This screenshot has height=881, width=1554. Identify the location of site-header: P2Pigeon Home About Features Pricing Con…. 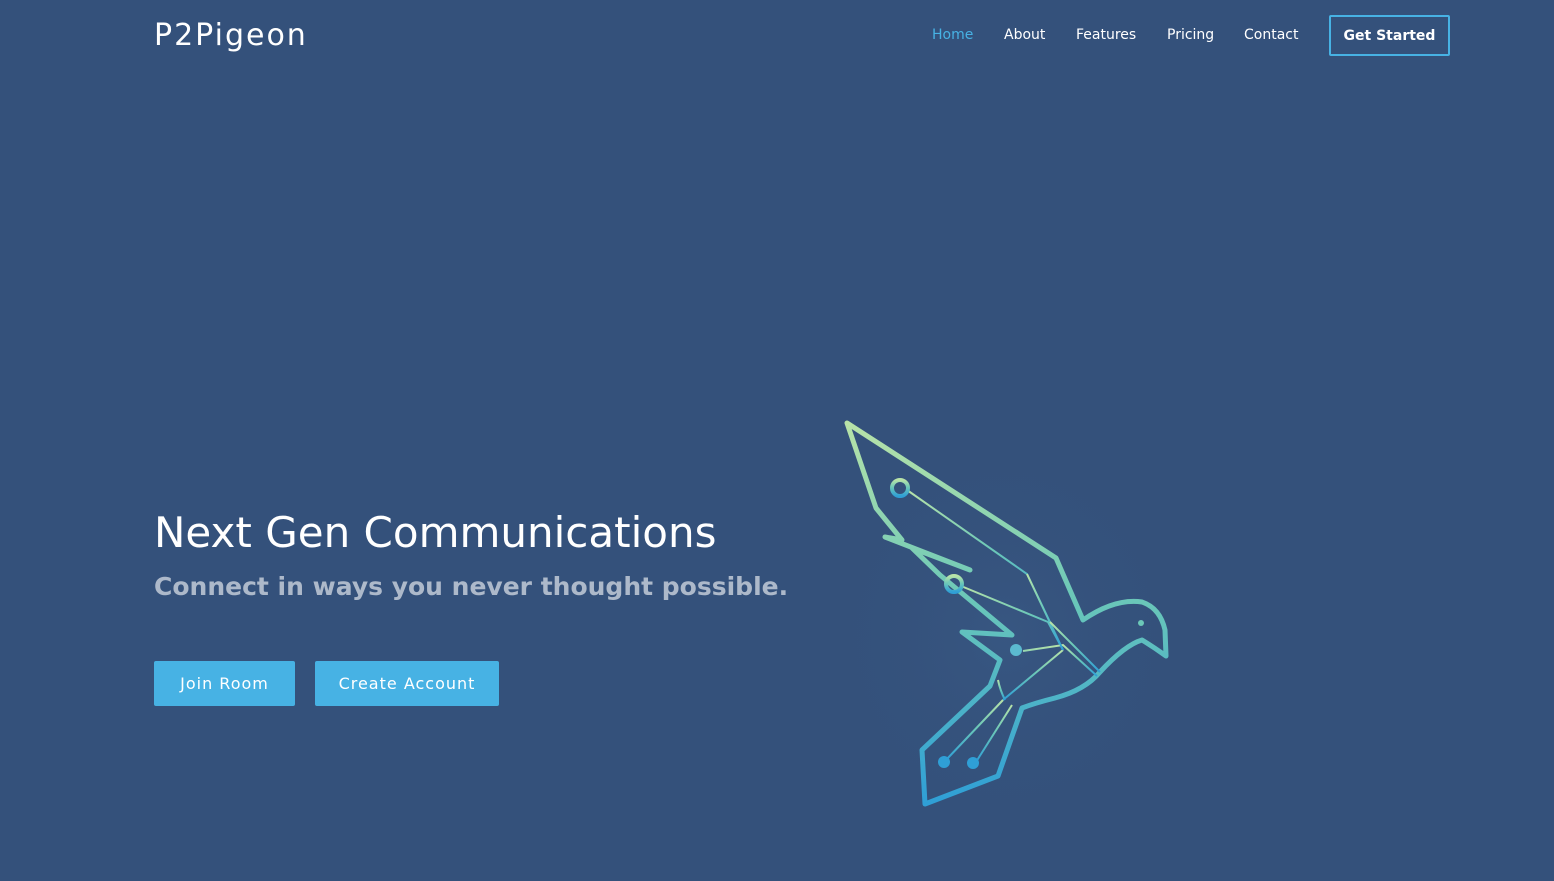
(777, 36).